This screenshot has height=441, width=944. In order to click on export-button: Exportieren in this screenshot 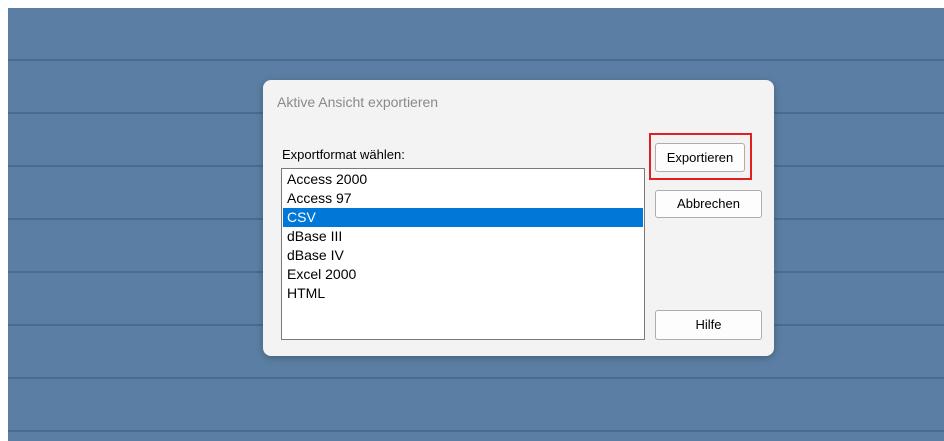, I will do `click(700, 157)`.